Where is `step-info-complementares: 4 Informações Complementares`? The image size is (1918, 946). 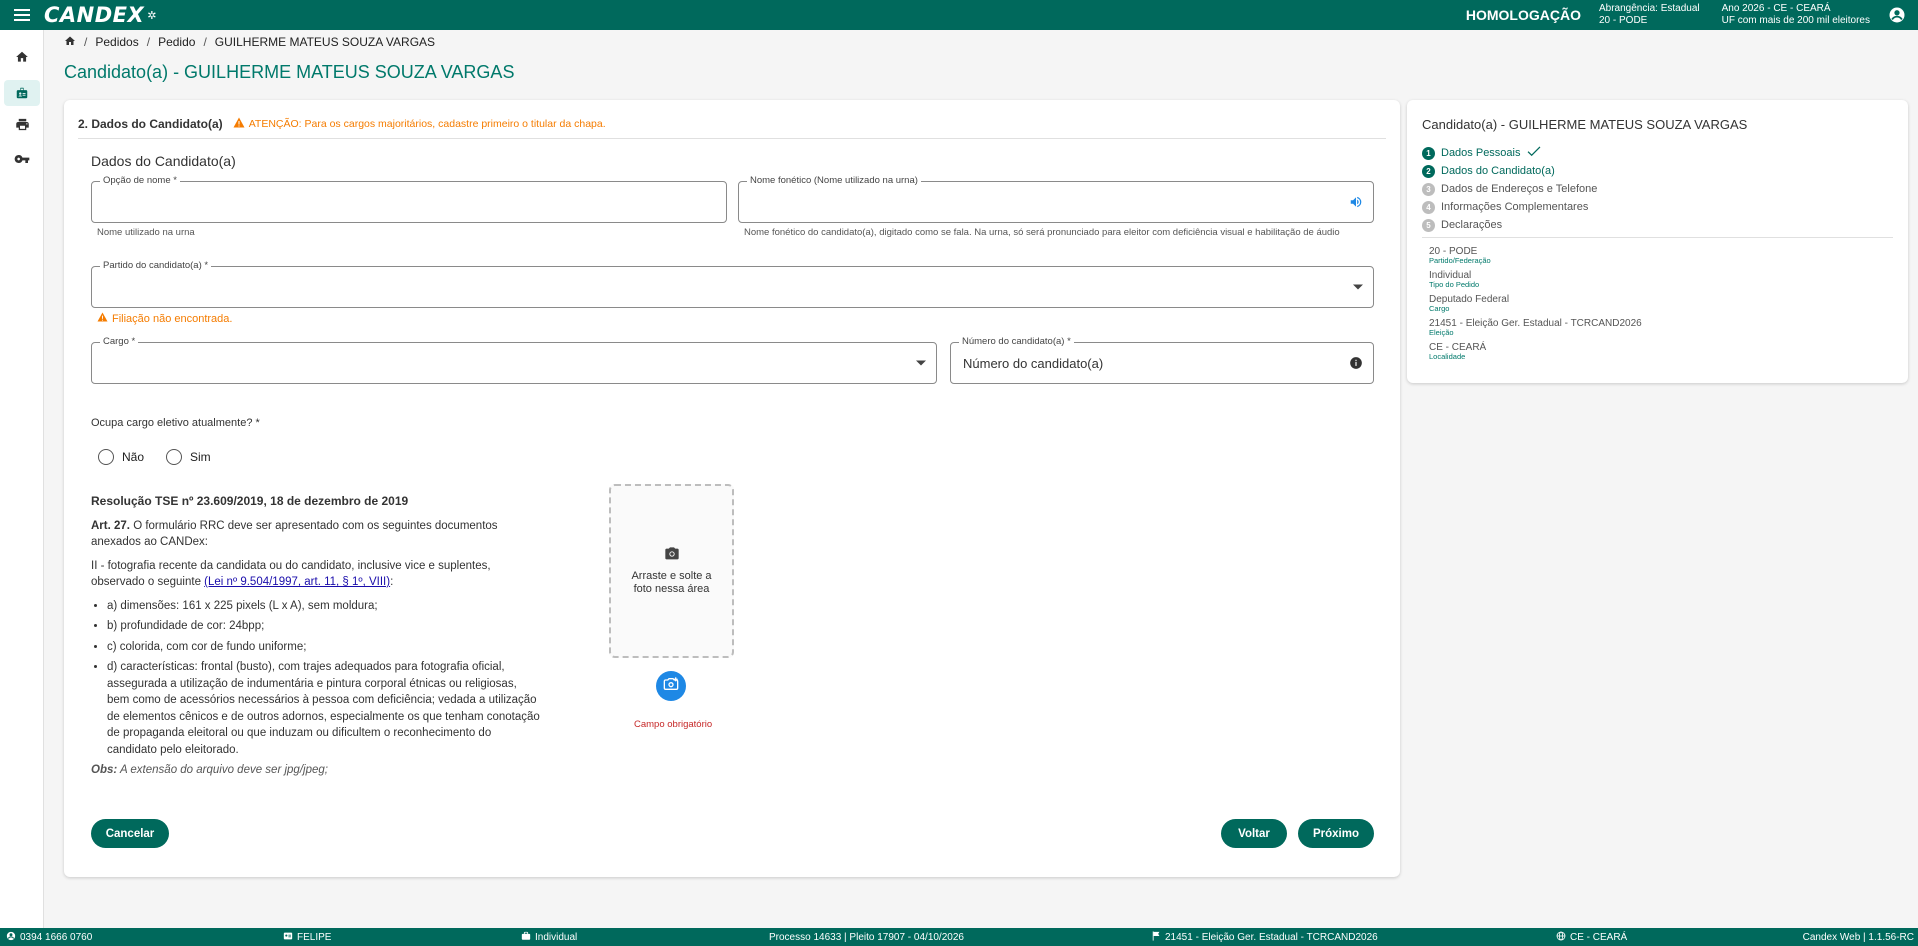 step-info-complementares: 4 Informações Complementares is located at coordinates (1509, 207).